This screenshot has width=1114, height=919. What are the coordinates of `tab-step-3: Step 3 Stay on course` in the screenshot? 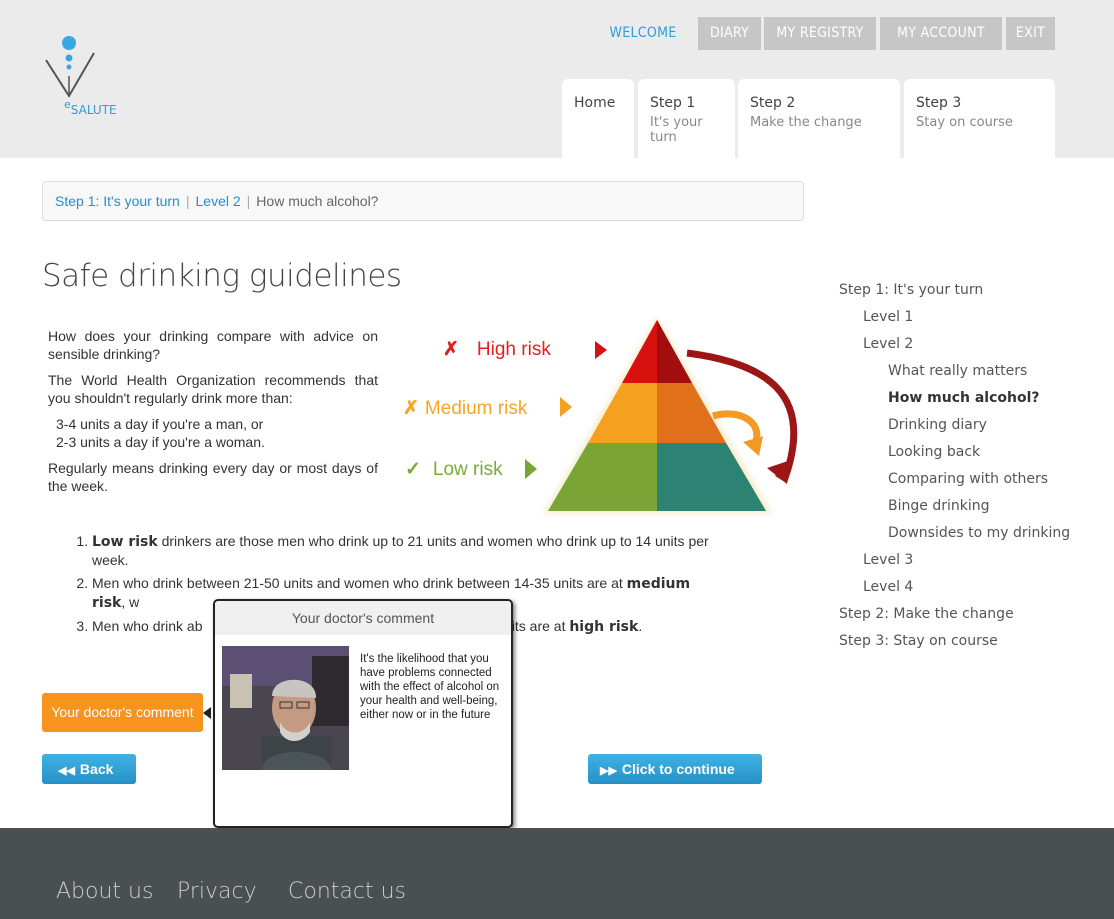 It's located at (979, 118).